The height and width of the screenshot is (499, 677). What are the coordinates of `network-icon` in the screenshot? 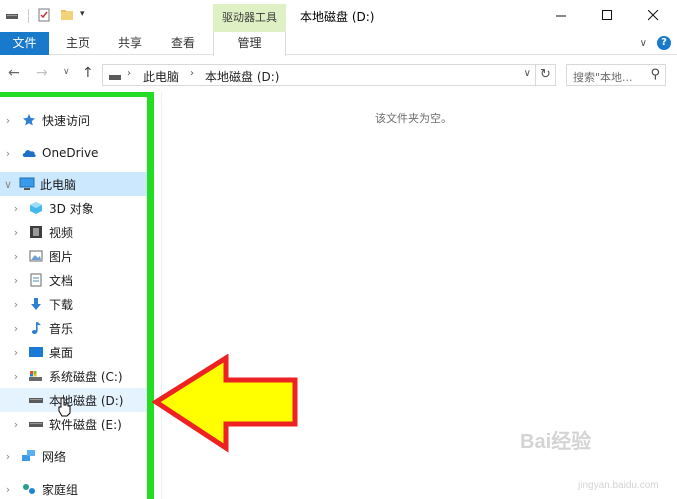 It's located at (29, 456).